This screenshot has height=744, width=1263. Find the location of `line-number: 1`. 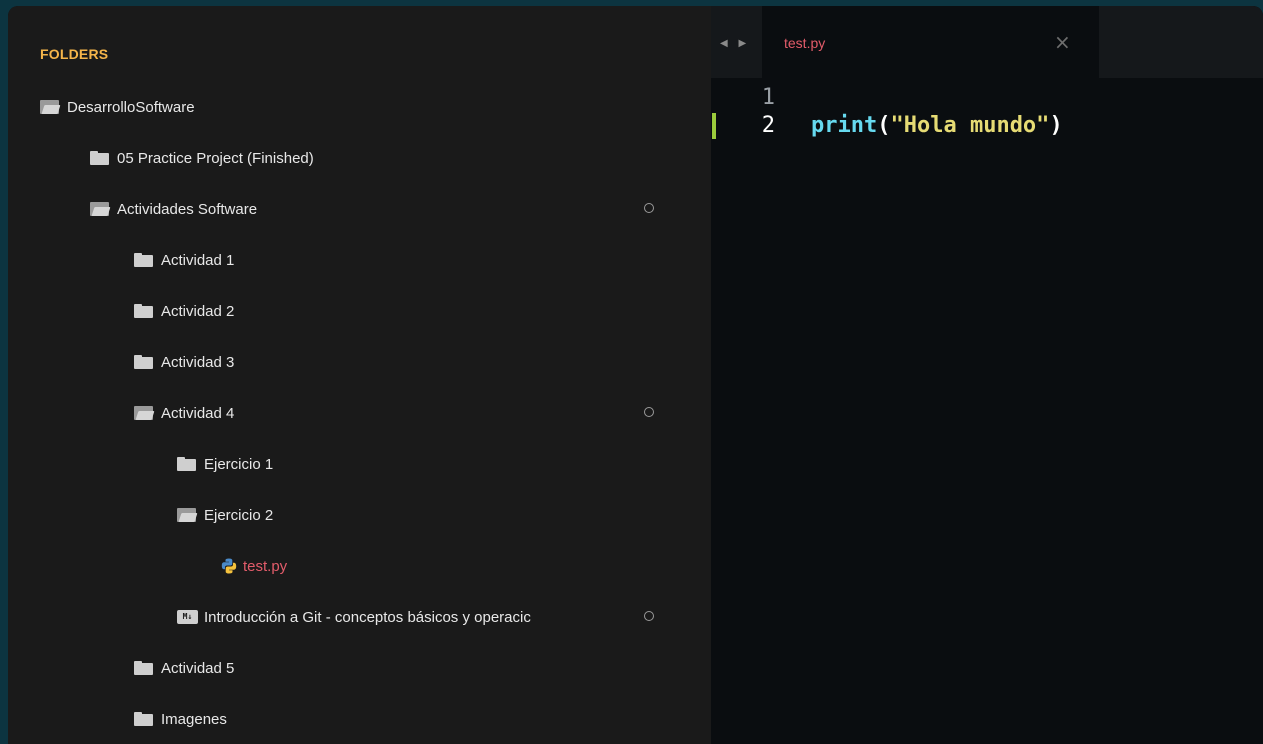

line-number: 1 is located at coordinates (768, 97).